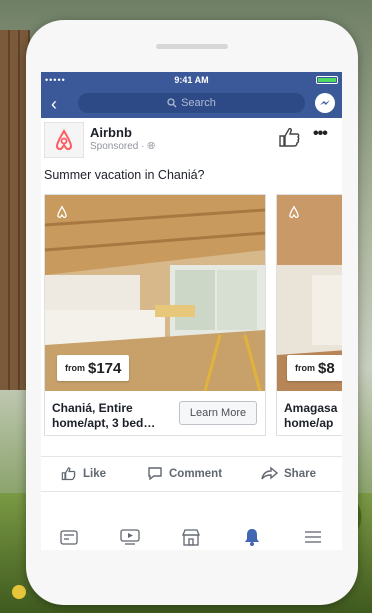 The height and width of the screenshot is (613, 372). I want to click on feed-icon, so click(69, 537).